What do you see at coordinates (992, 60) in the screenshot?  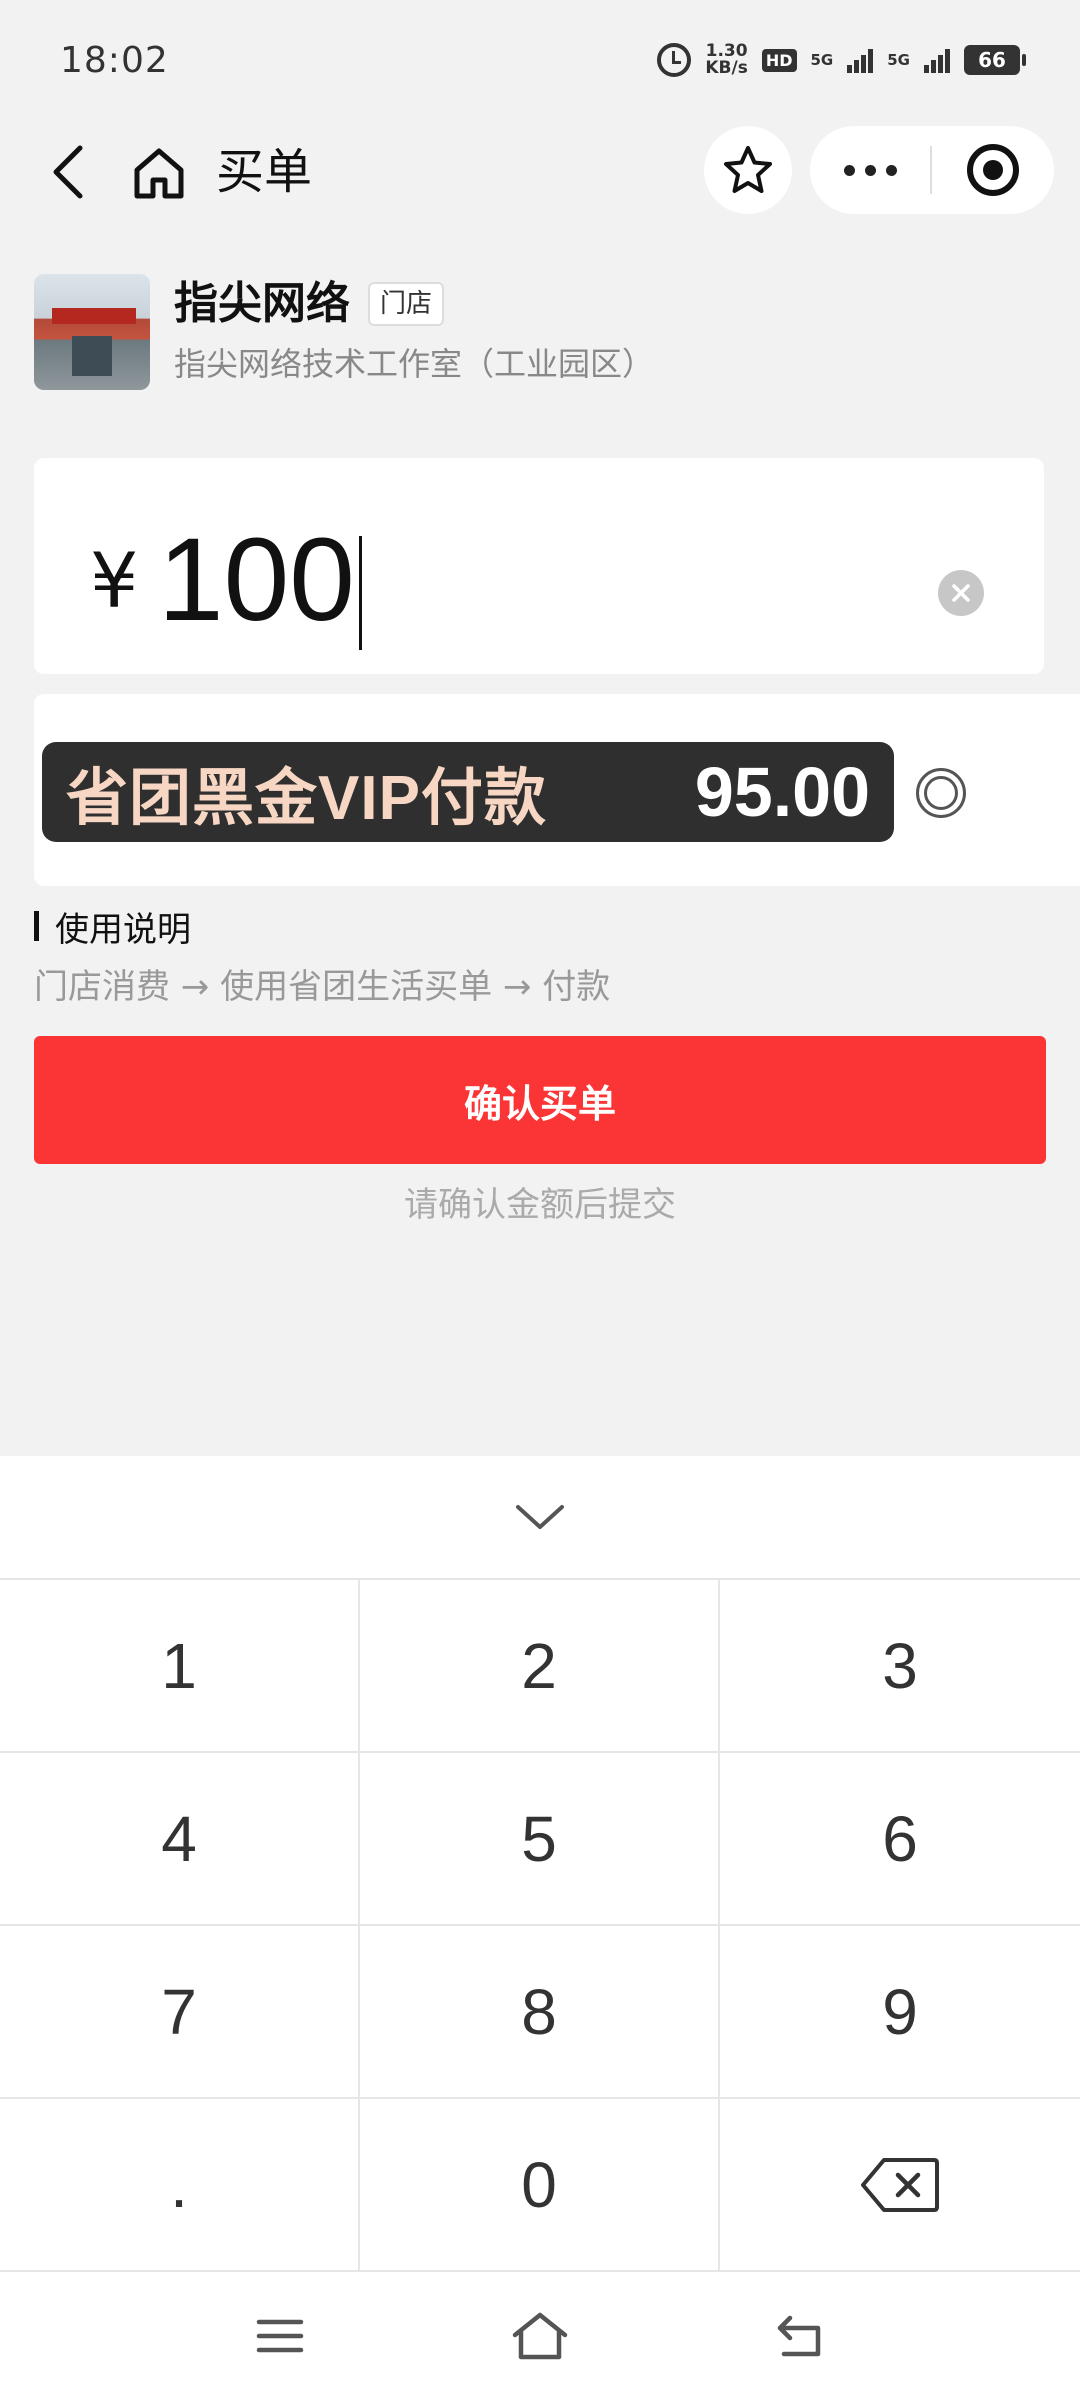 I see `battery-level: 66` at bounding box center [992, 60].